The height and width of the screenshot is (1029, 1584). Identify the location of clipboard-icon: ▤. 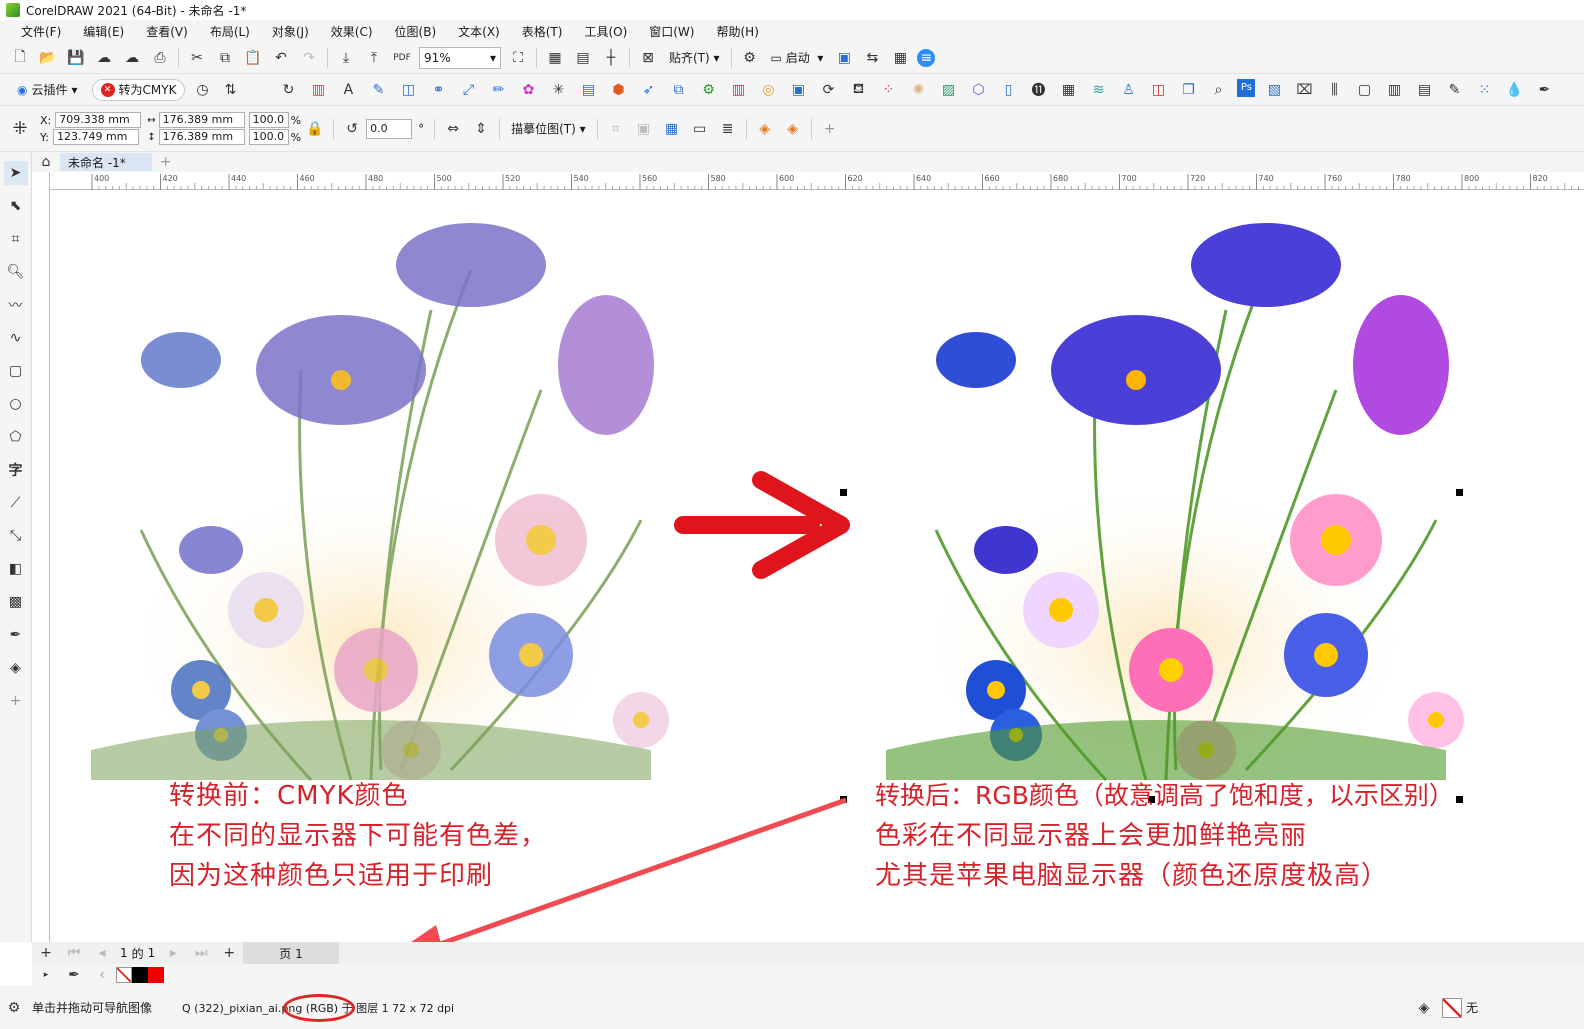
(588, 90).